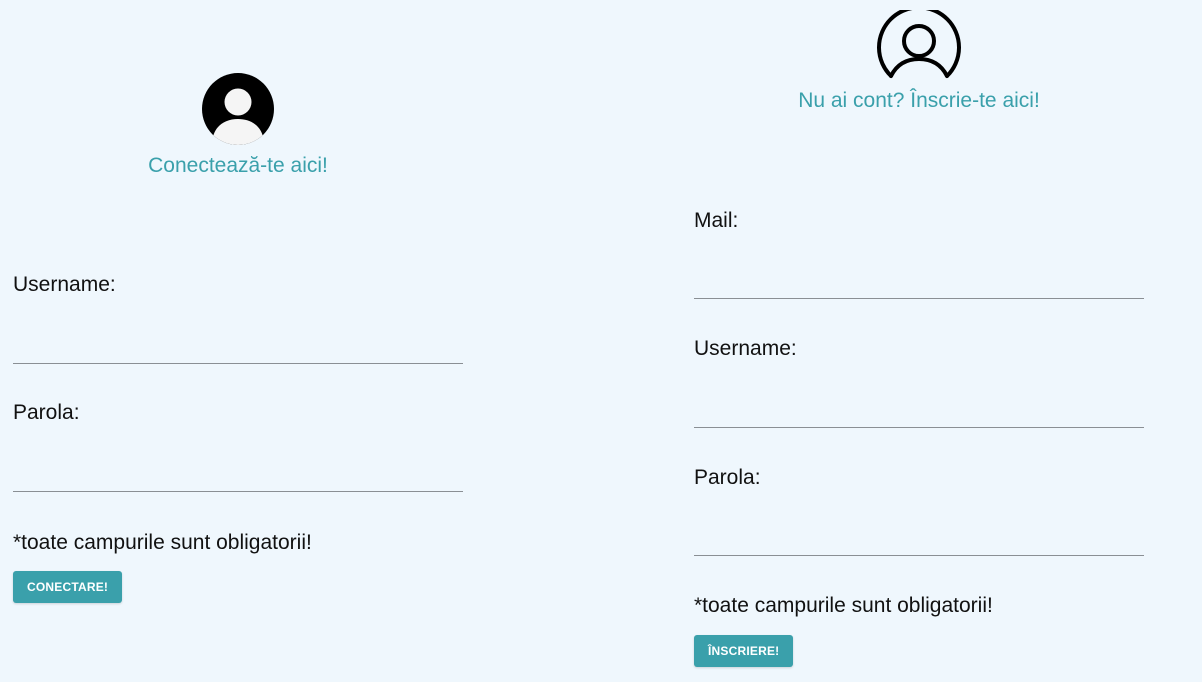  I want to click on login-required-note: *toate campurile sunt obligatorii!, so click(162, 542).